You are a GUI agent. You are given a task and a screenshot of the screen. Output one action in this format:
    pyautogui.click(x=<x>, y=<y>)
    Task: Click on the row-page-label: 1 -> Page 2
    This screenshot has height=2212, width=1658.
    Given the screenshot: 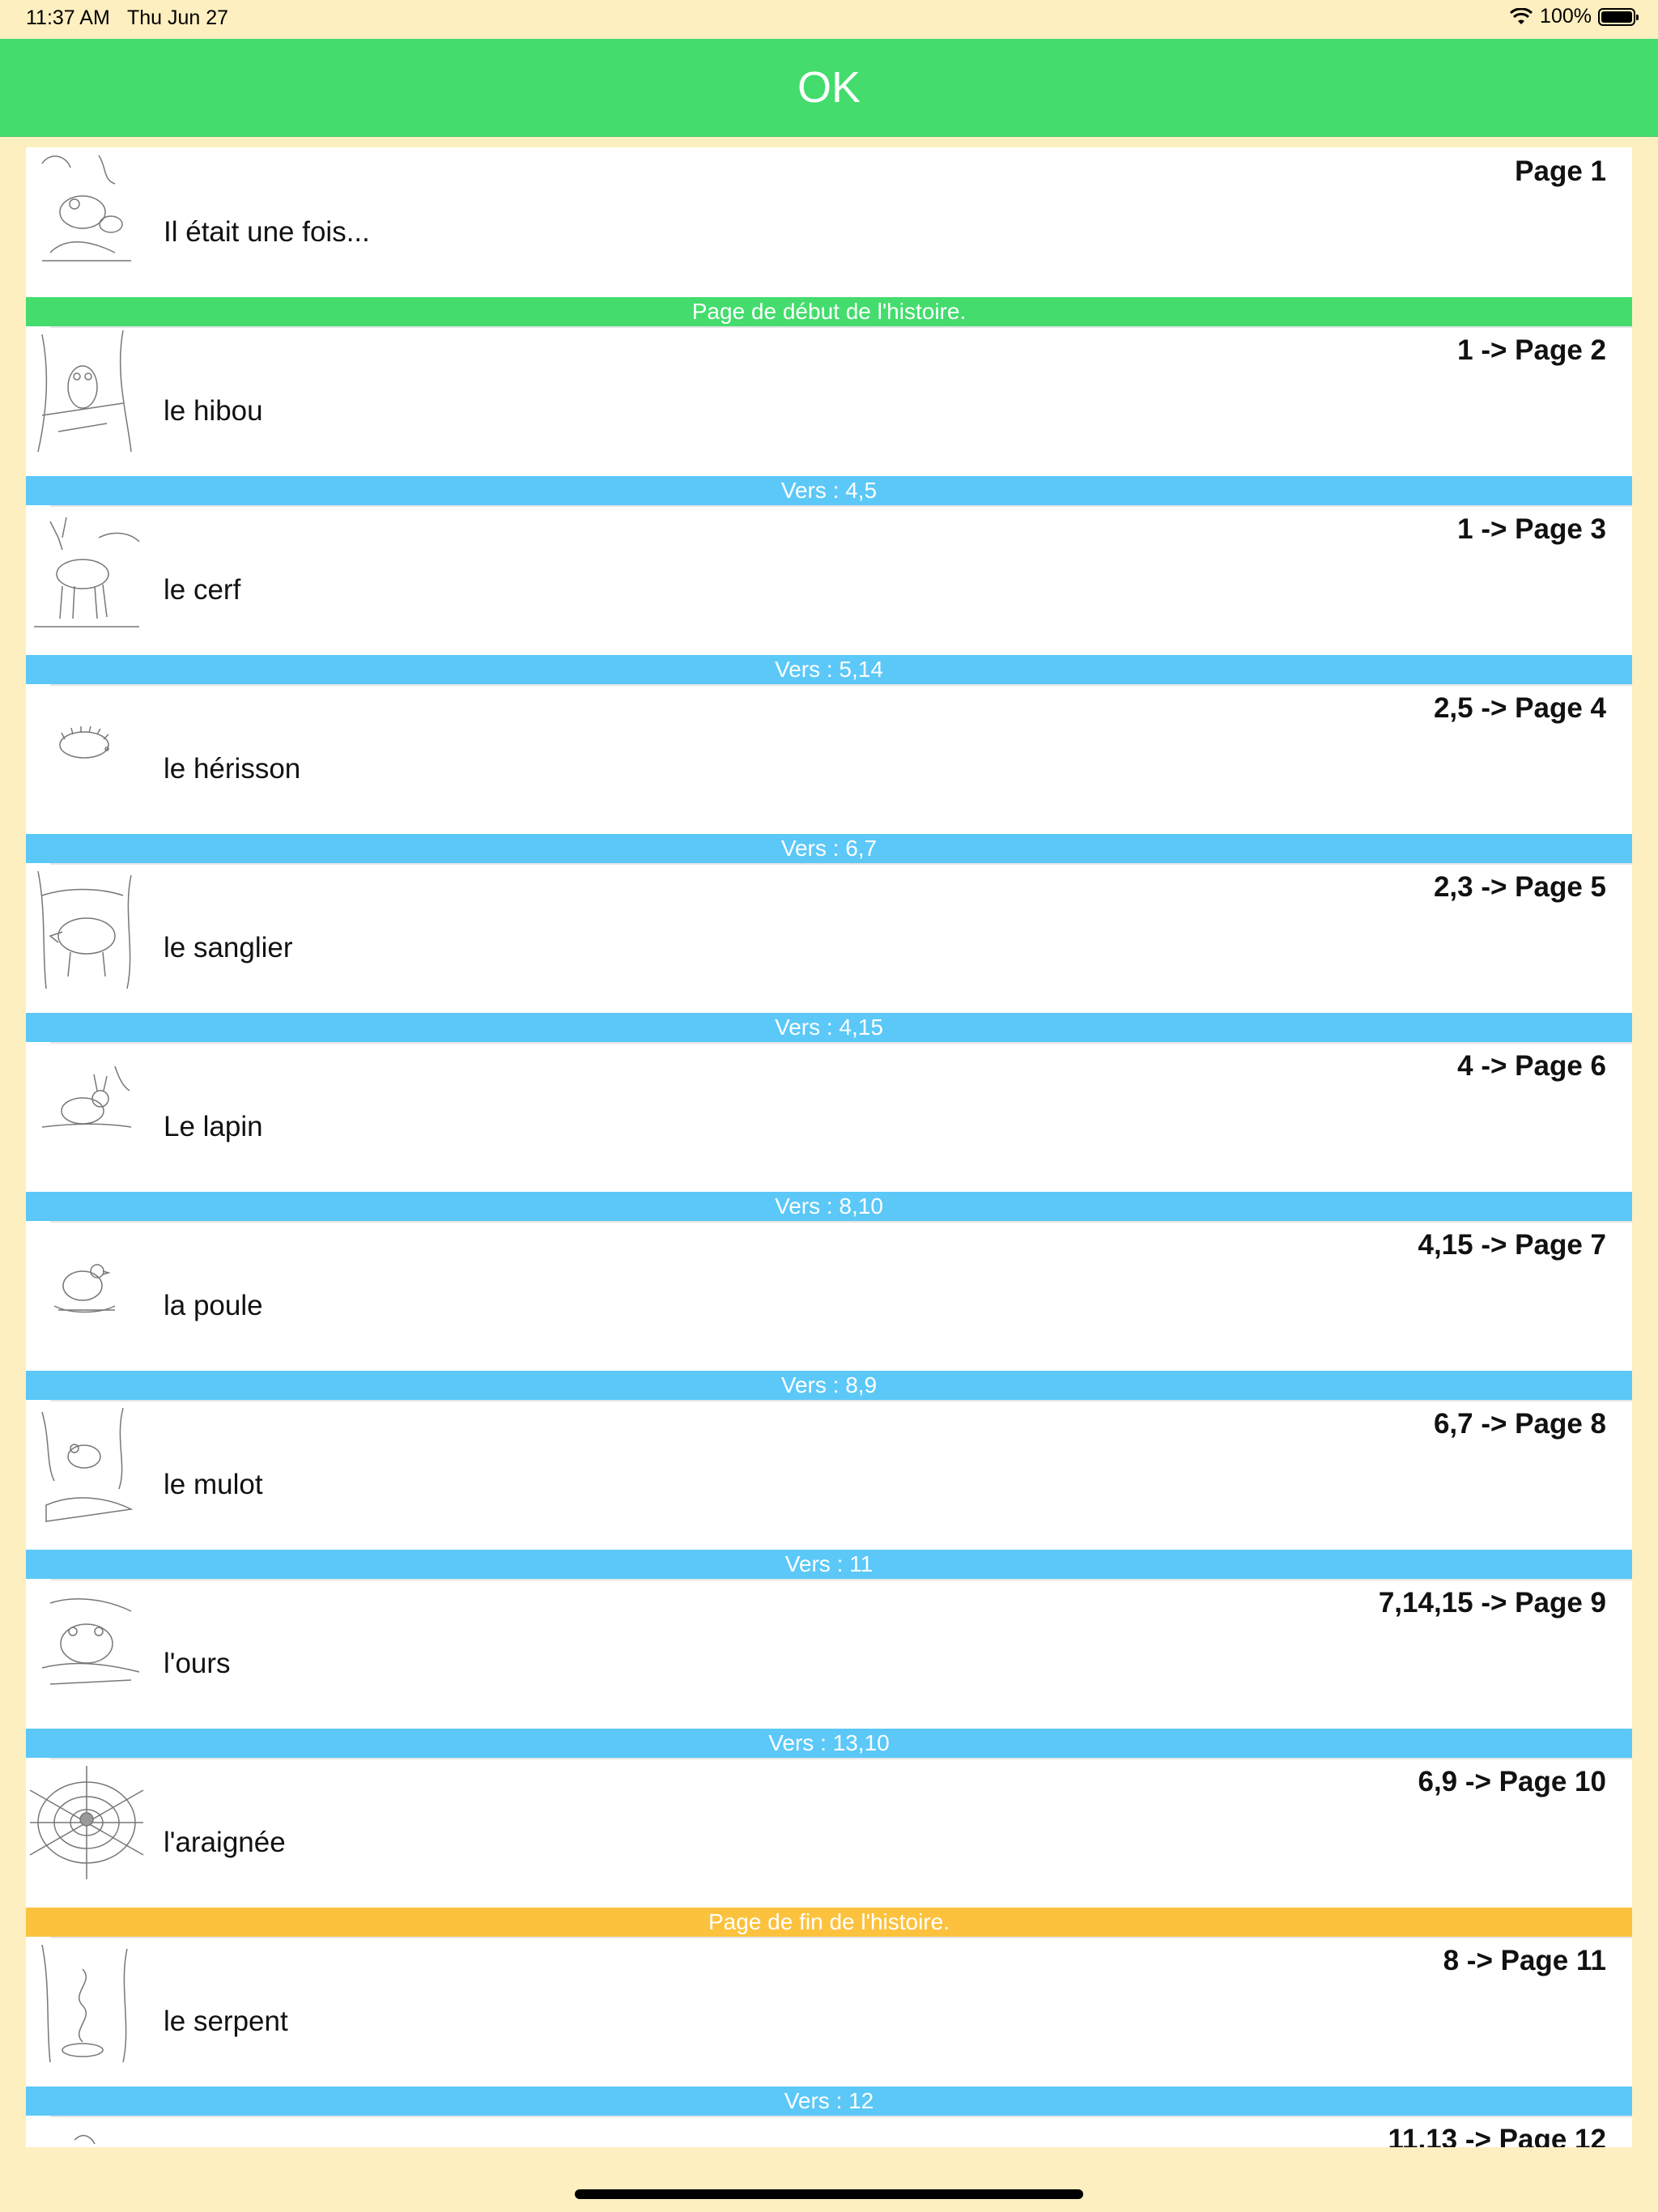 What is the action you would take?
    pyautogui.click(x=1531, y=350)
    